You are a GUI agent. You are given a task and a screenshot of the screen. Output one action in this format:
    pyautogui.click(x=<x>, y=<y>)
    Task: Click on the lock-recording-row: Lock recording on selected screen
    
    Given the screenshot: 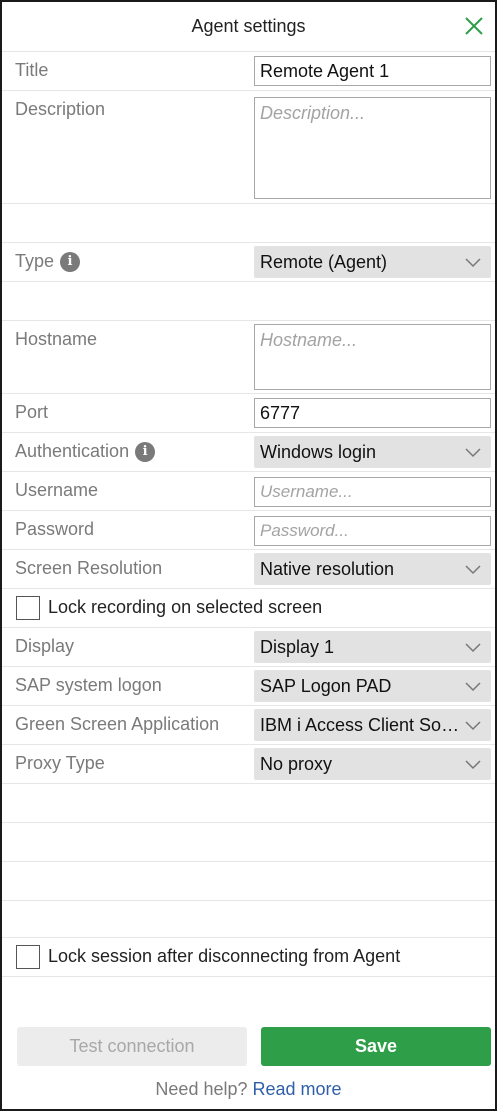 What is the action you would take?
    pyautogui.click(x=248, y=608)
    